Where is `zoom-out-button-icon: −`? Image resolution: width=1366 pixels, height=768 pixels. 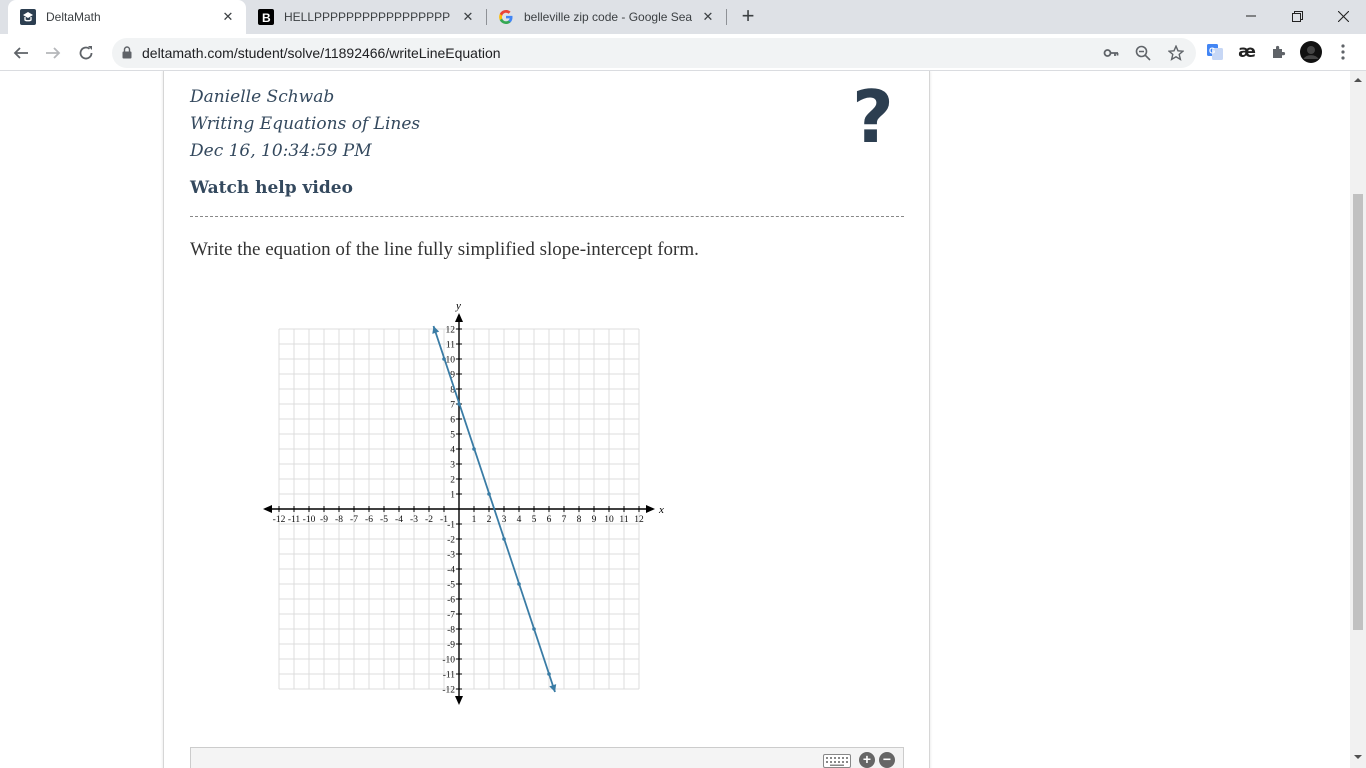
zoom-out-button-icon: − is located at coordinates (887, 760).